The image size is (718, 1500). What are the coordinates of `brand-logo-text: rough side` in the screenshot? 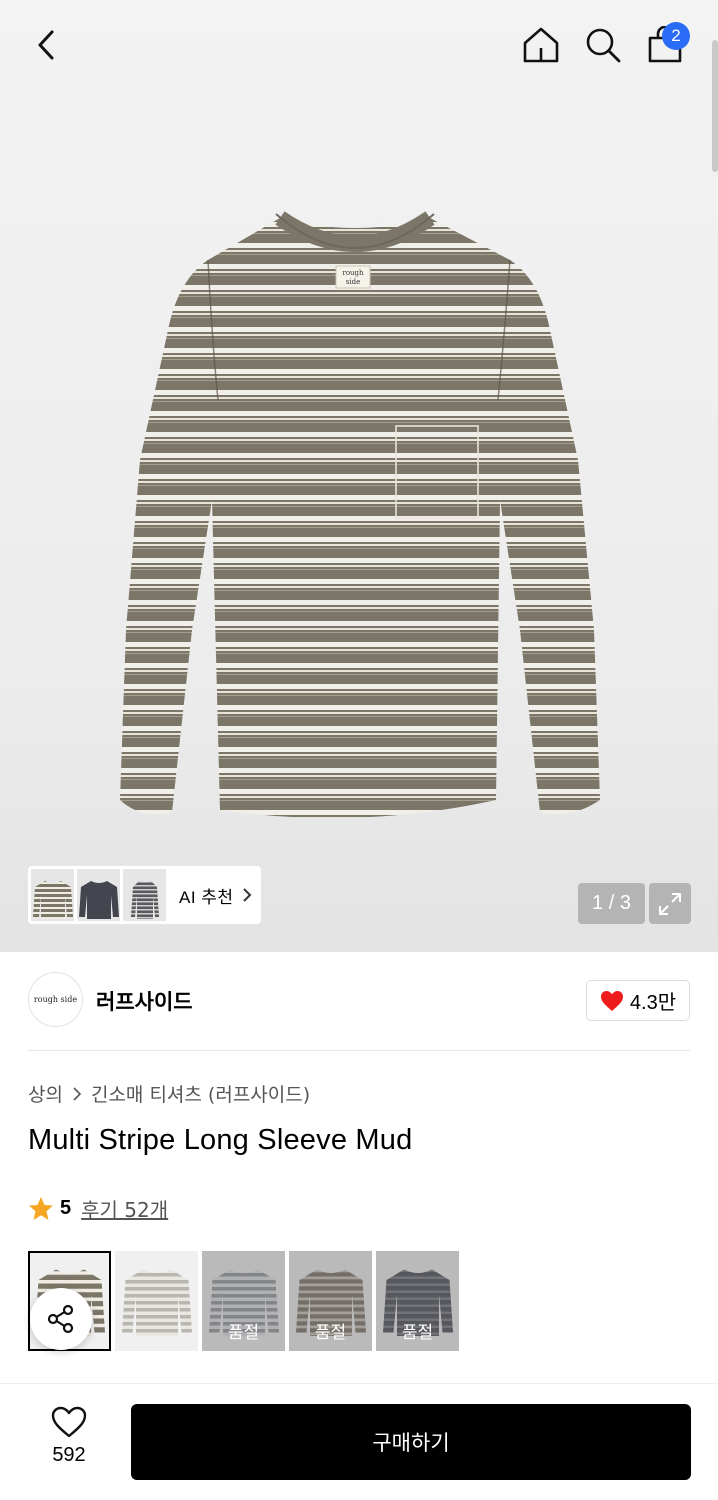 It's located at (55, 999).